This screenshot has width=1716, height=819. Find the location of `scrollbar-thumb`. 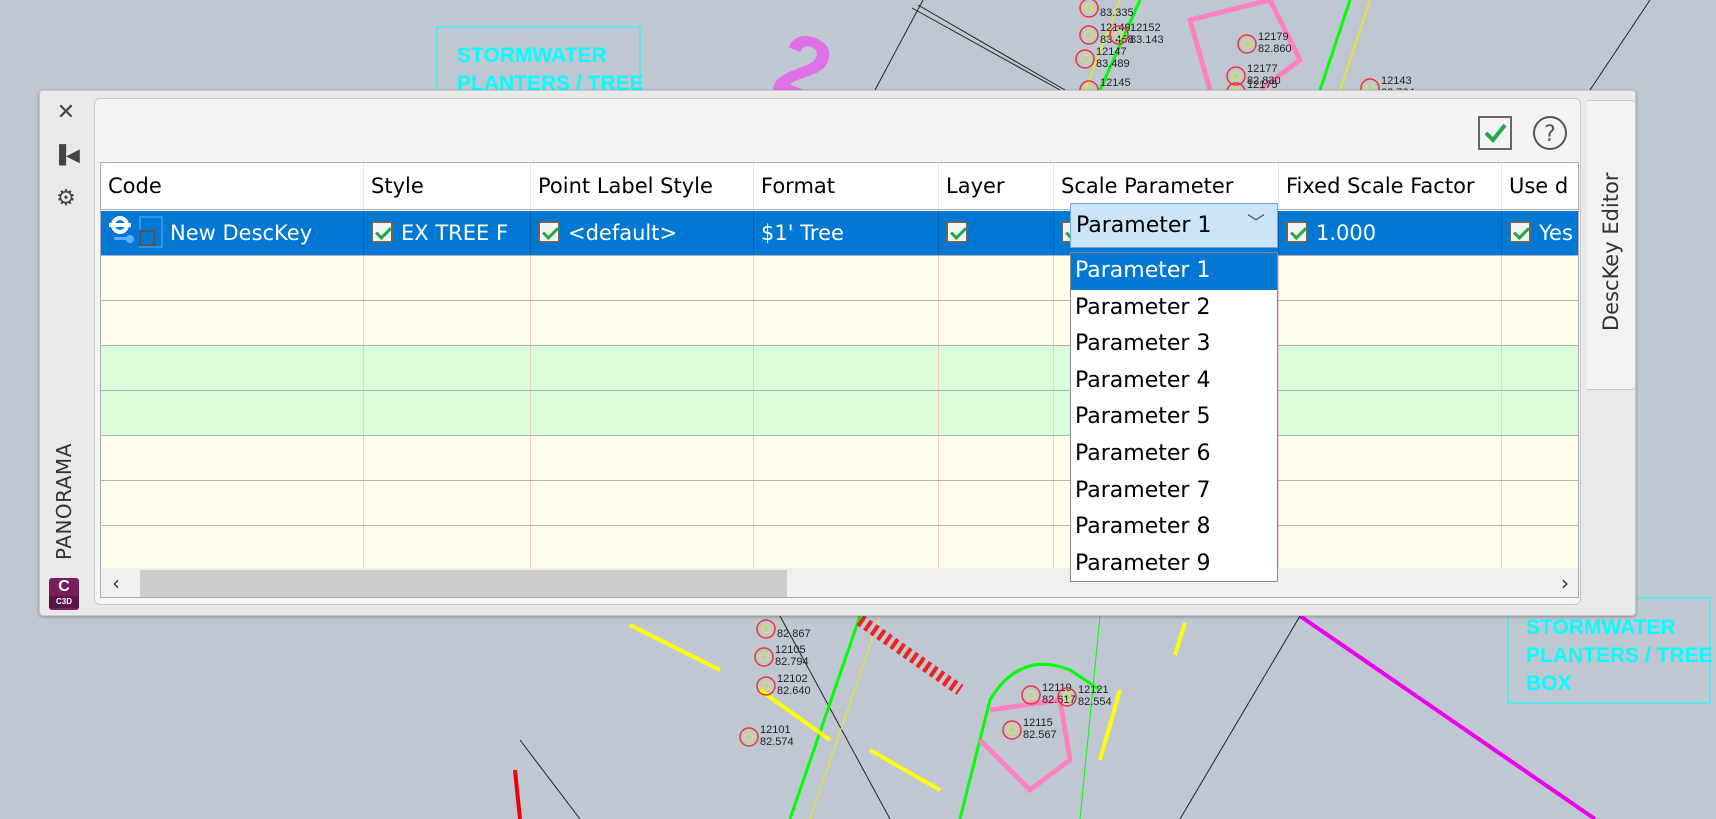

scrollbar-thumb is located at coordinates (463, 583).